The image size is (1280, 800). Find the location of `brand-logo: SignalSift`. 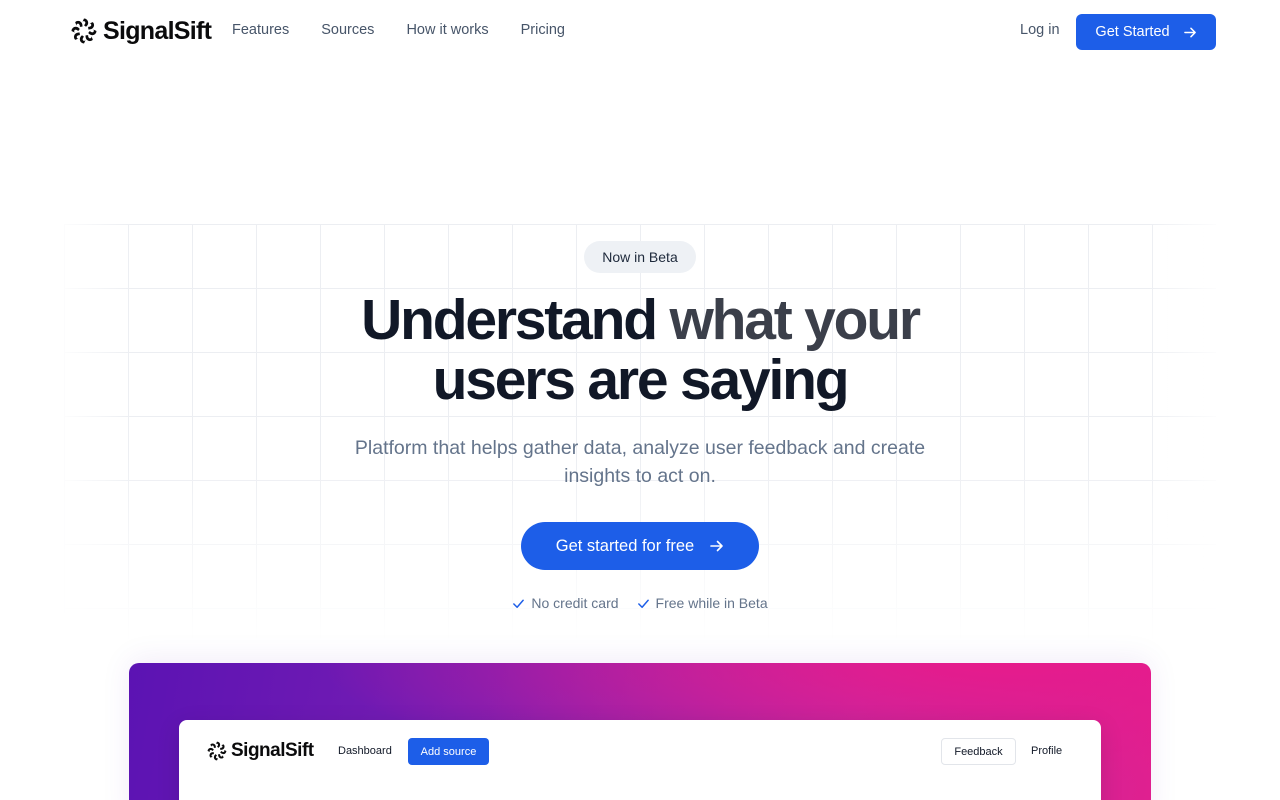

brand-logo: SignalSift is located at coordinates (140, 31).